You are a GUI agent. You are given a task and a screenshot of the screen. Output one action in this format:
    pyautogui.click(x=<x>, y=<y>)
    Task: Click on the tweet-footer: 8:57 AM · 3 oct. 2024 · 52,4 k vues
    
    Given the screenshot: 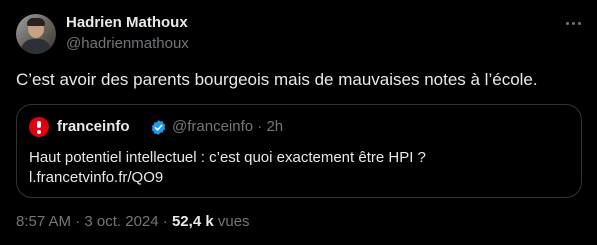 What is the action you would take?
    pyautogui.click(x=133, y=222)
    